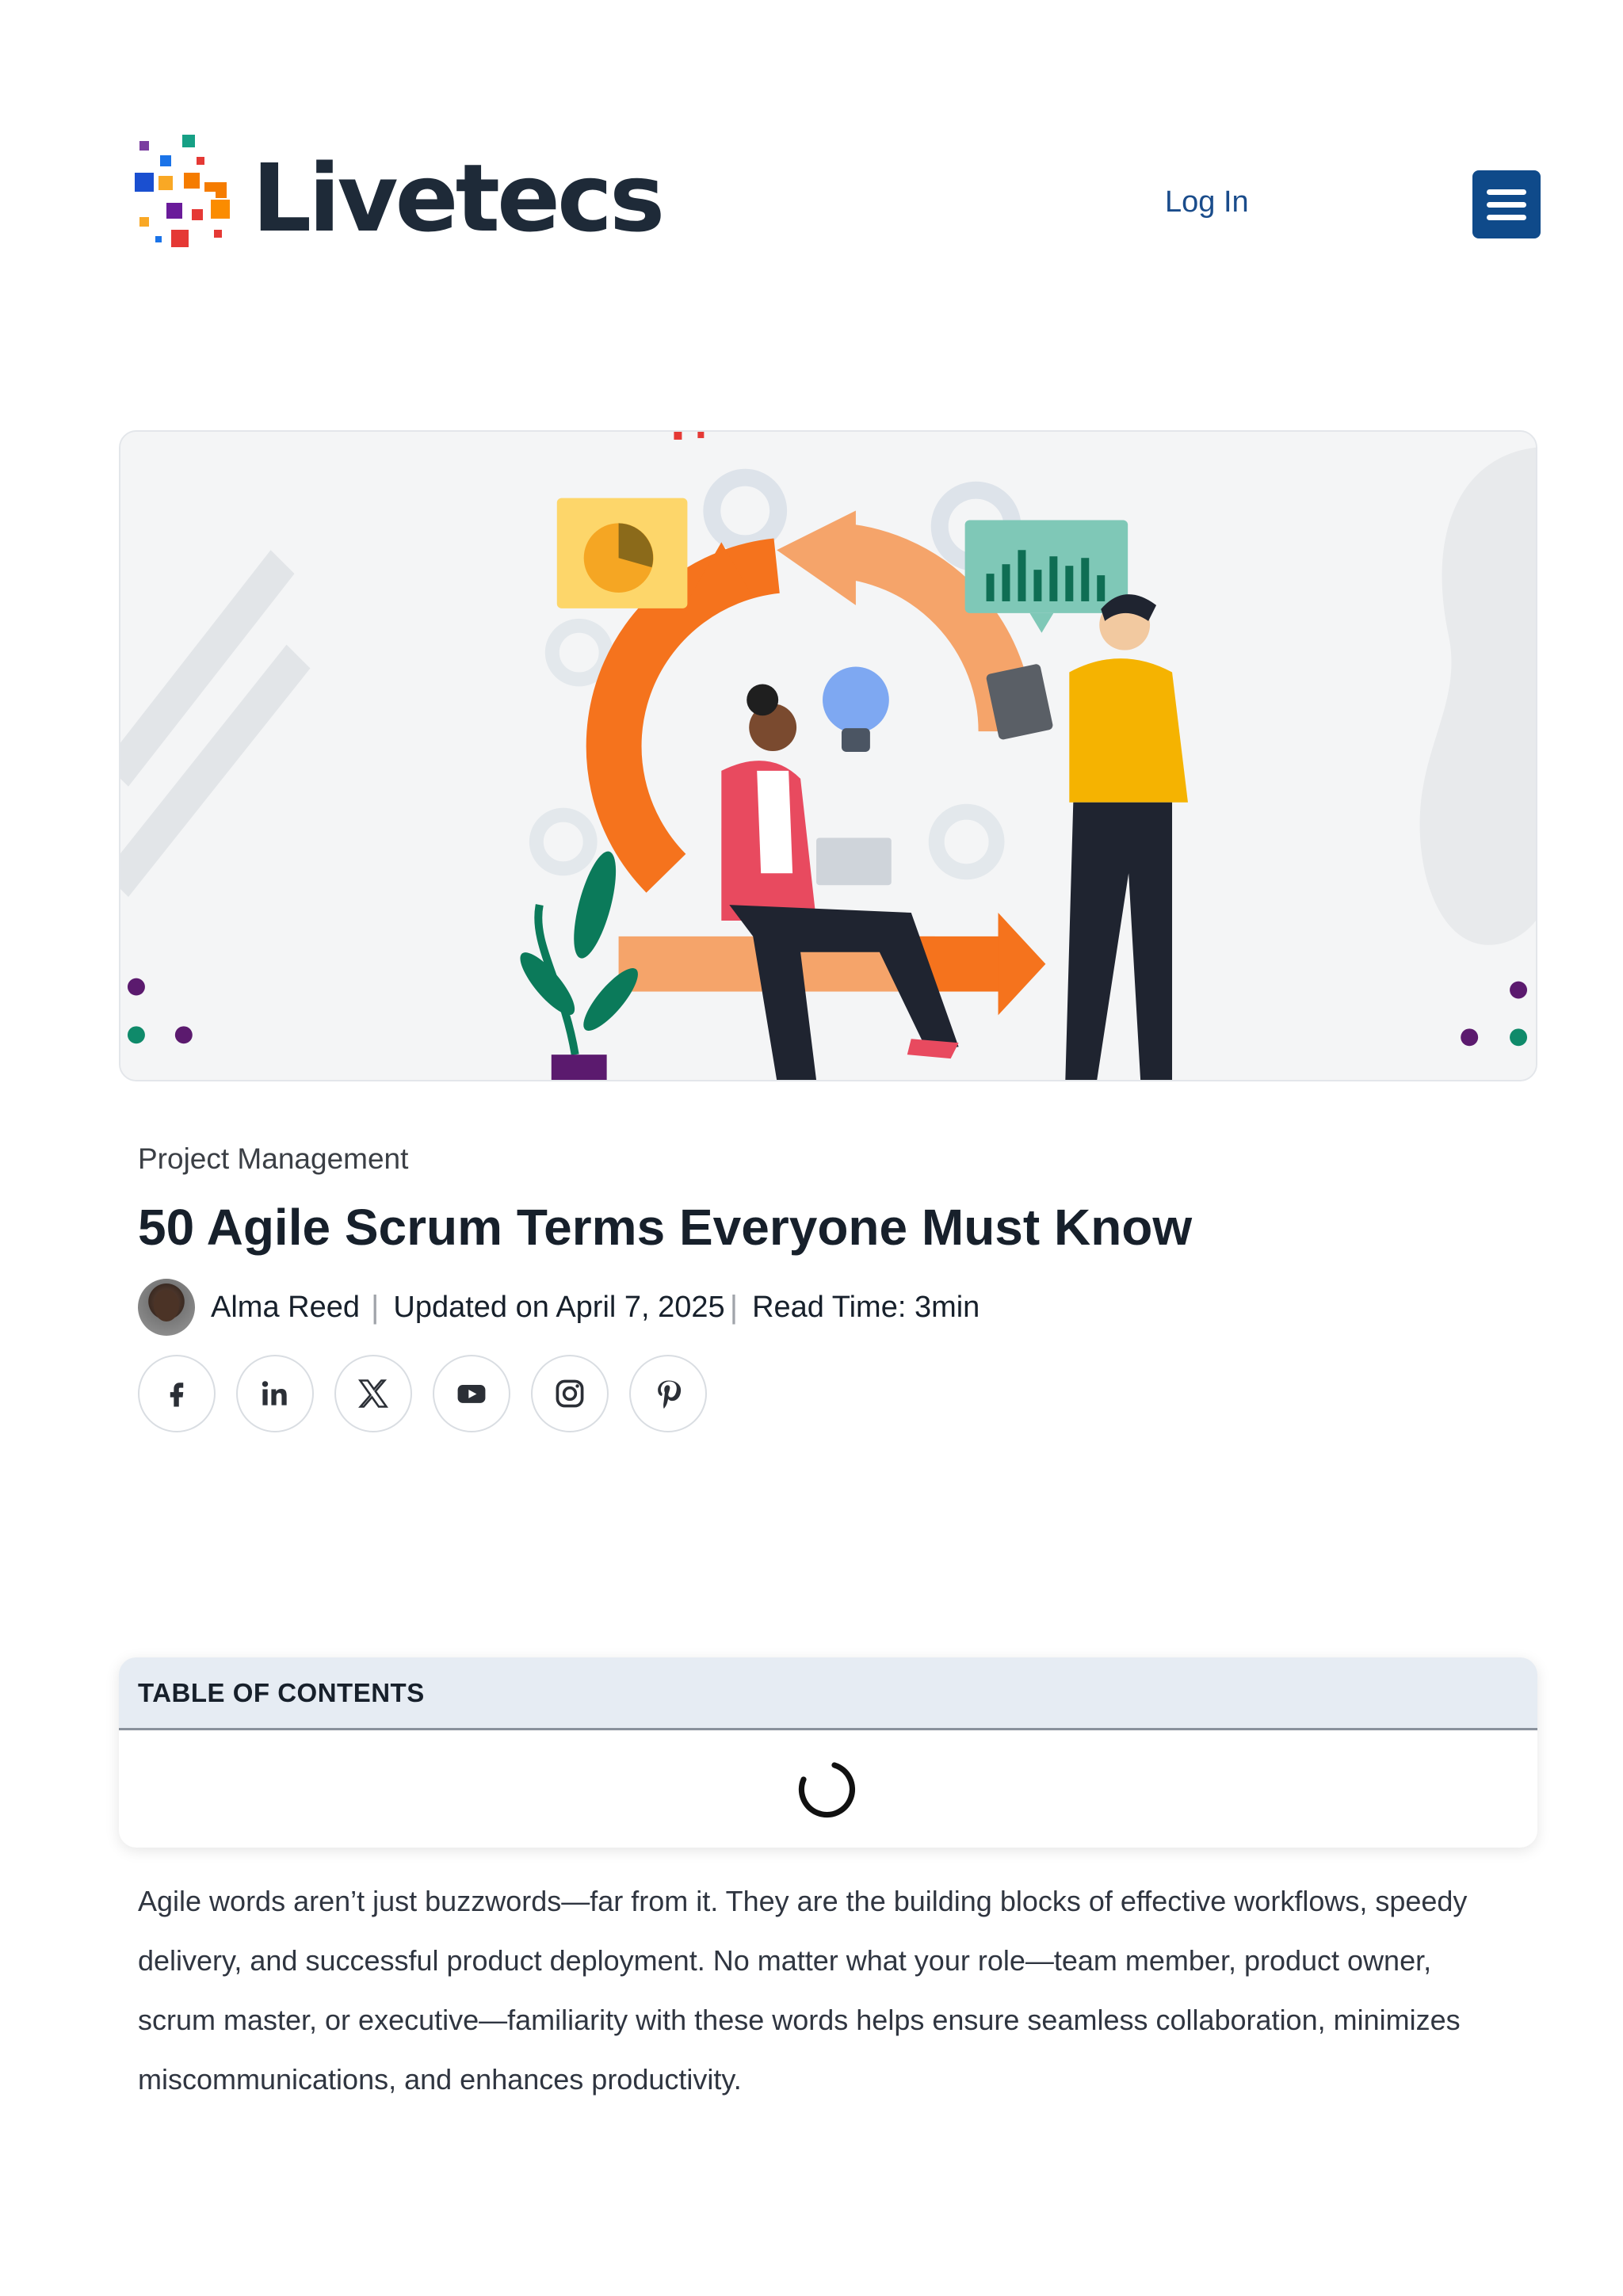  Describe the element at coordinates (1506, 192) in the screenshot. I see `hamburger-icon` at that location.